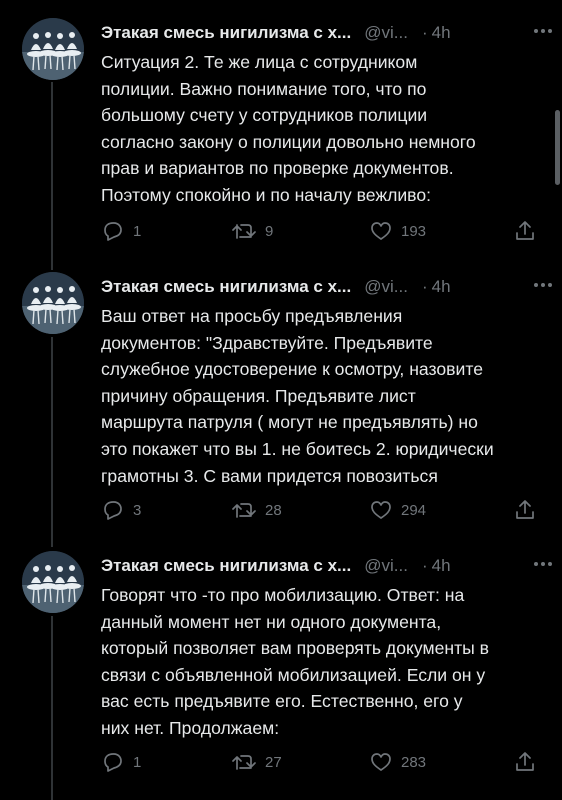 This screenshot has height=800, width=562. What do you see at coordinates (323, 762) in the screenshot?
I see `tweet-actions: 1 27 283` at bounding box center [323, 762].